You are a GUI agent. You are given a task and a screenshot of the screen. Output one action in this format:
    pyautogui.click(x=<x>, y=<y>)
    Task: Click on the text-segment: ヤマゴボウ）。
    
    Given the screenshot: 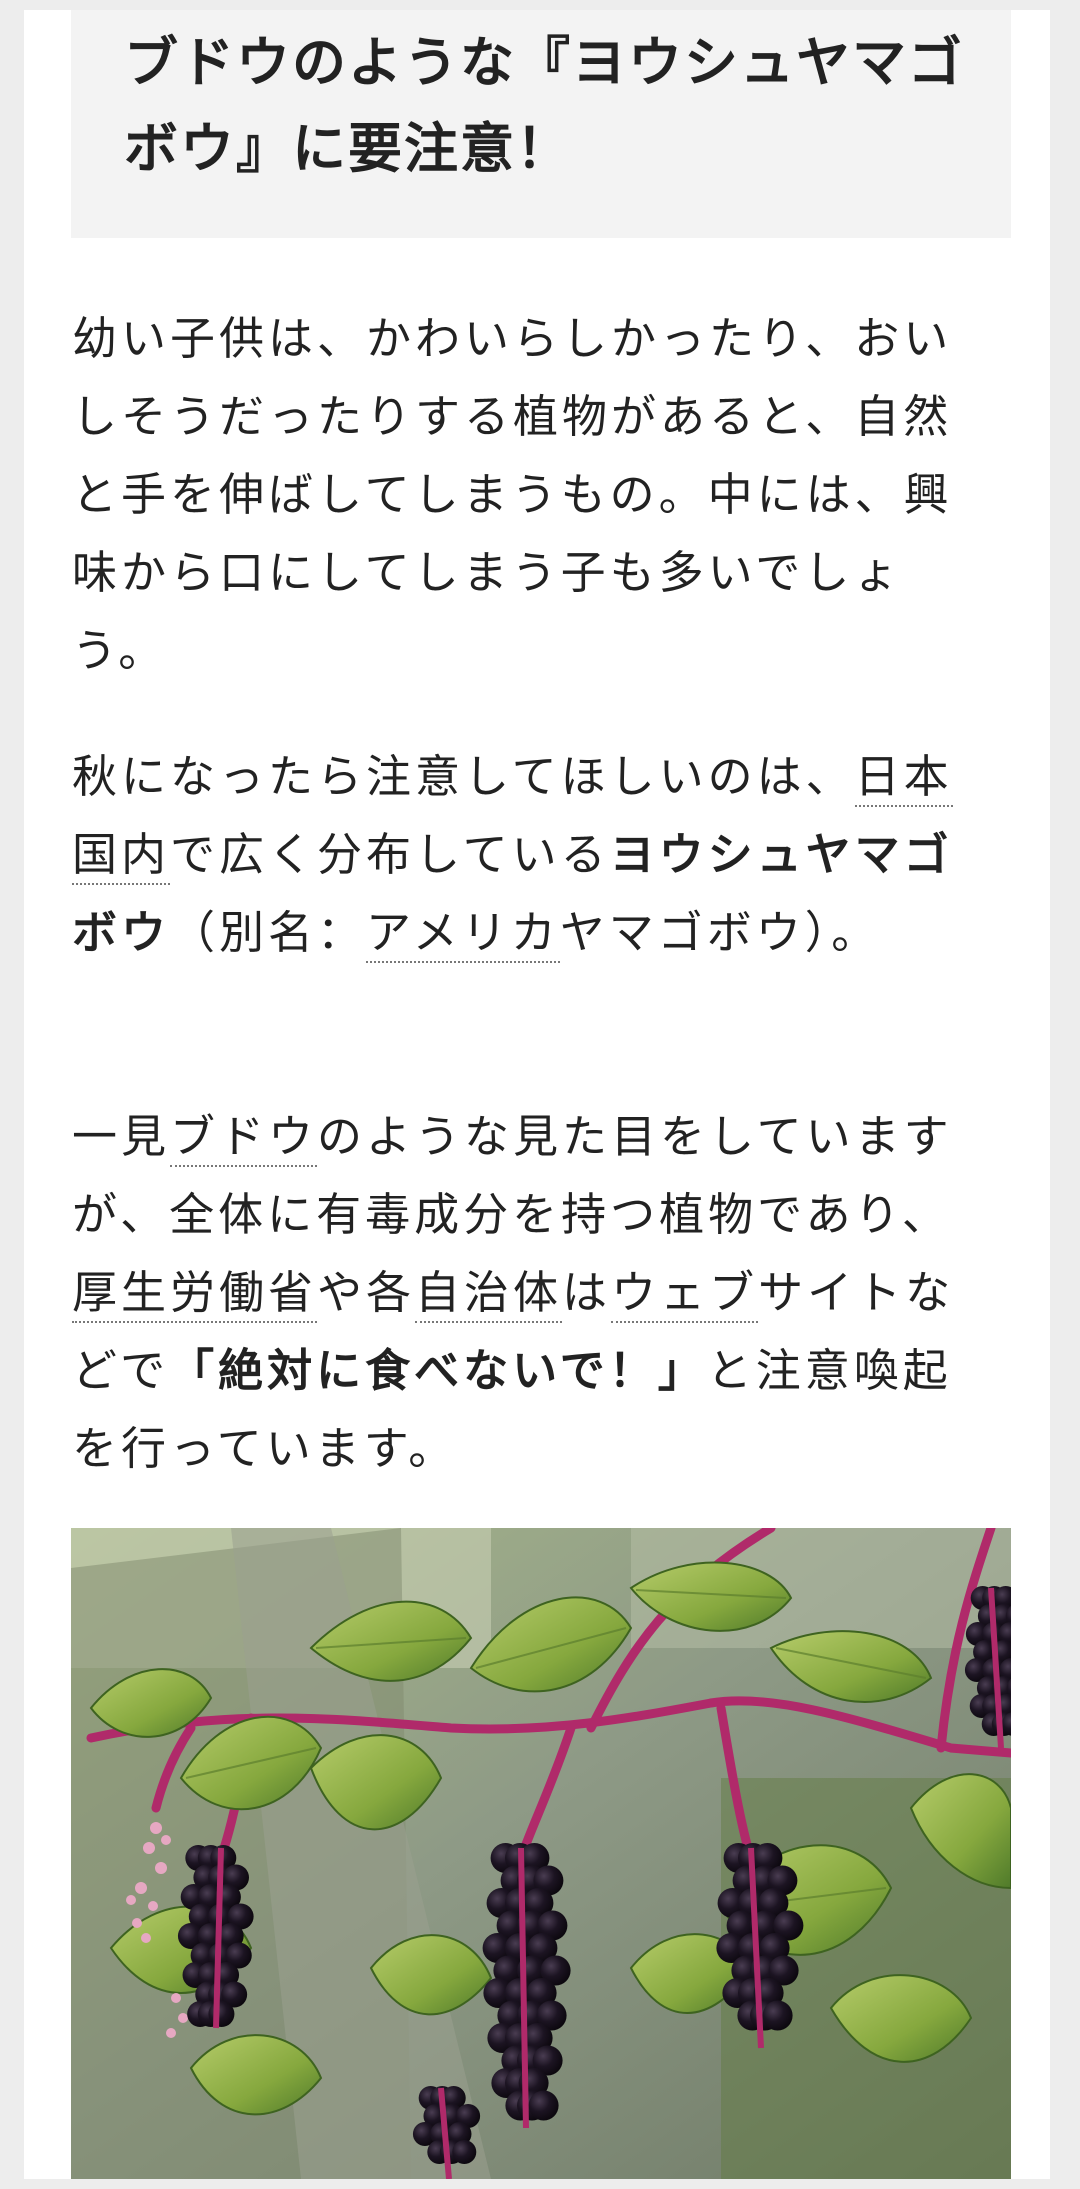 What is the action you would take?
    pyautogui.click(x=720, y=932)
    